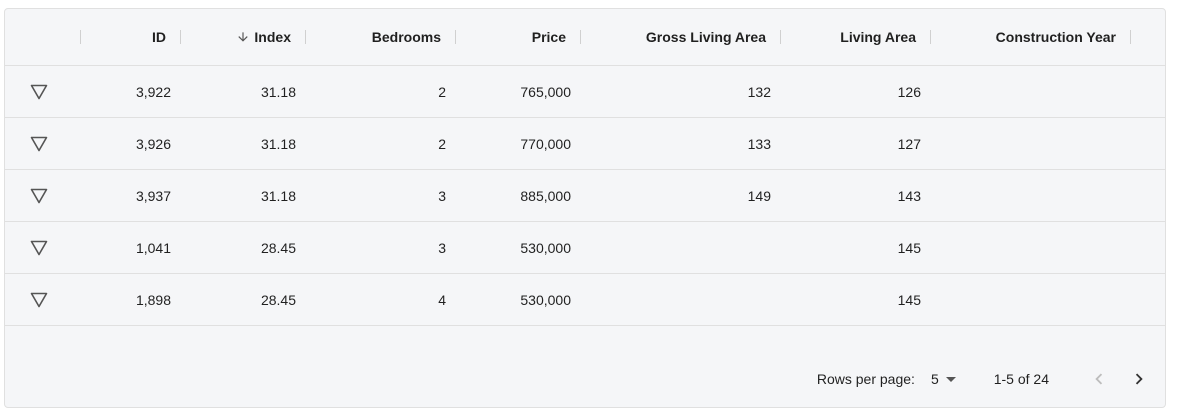  Describe the element at coordinates (518, 195) in the screenshot. I see `cell-price: 885,000` at that location.